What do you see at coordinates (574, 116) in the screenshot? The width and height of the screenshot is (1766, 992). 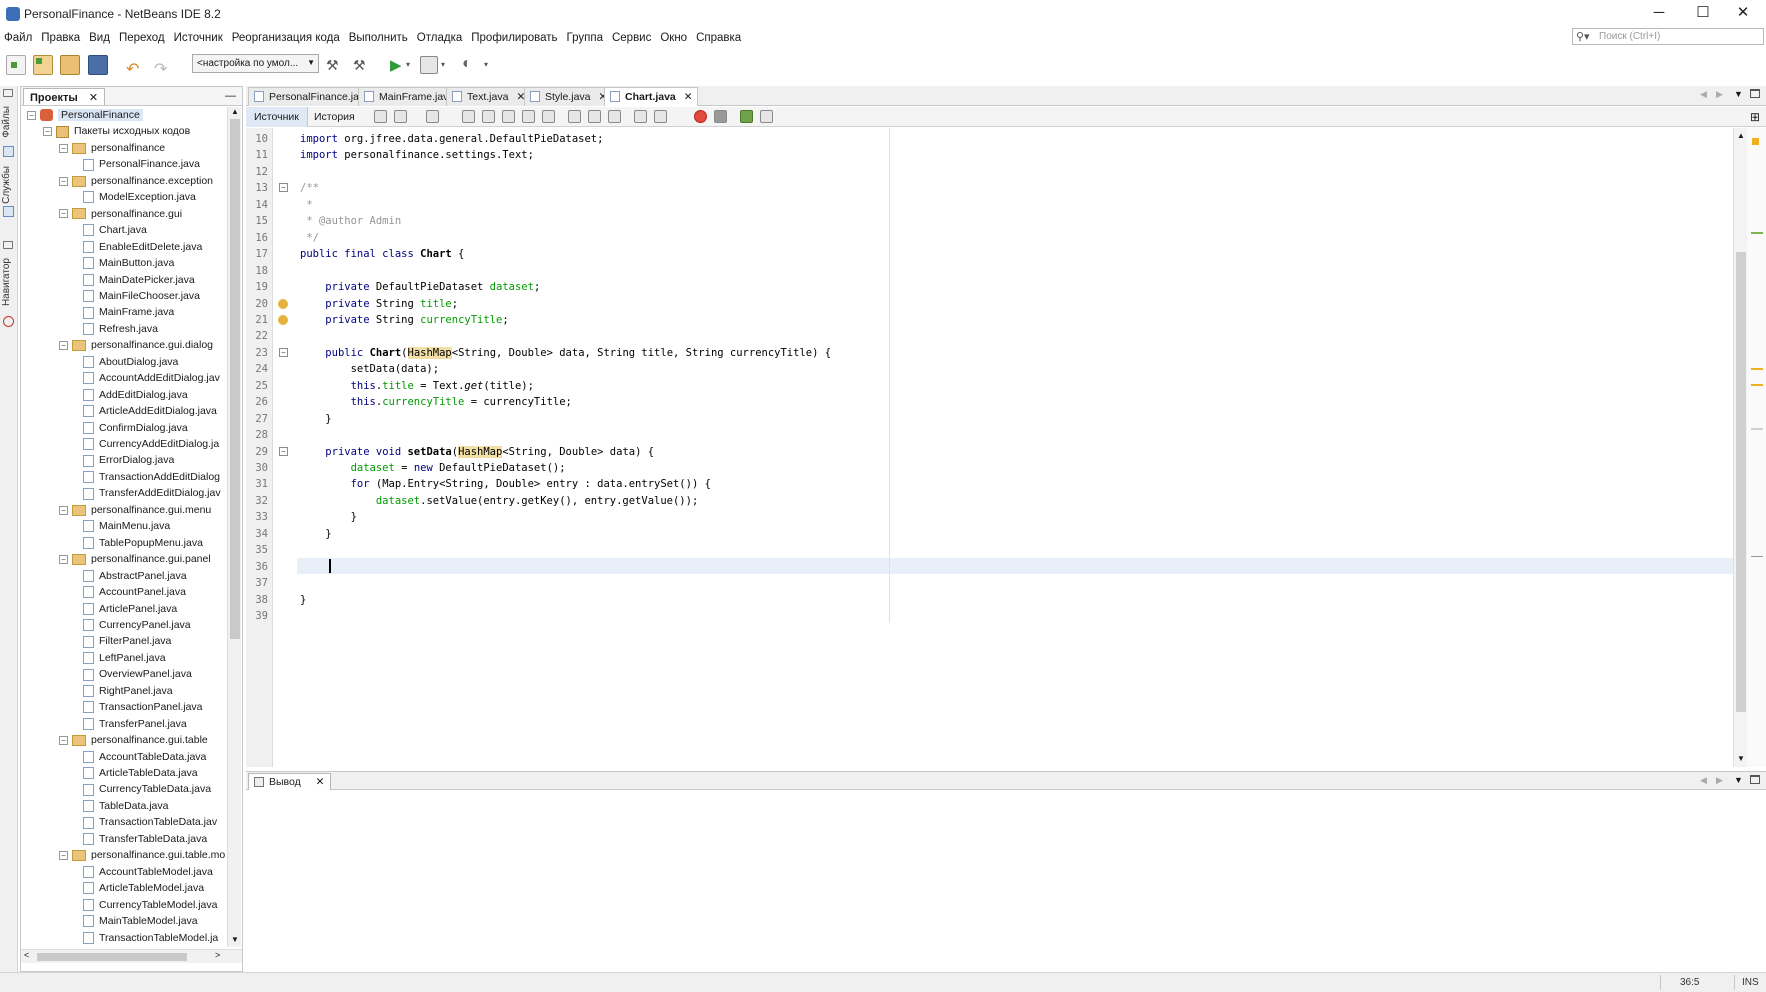 I see `previous-bookmark-icon` at bounding box center [574, 116].